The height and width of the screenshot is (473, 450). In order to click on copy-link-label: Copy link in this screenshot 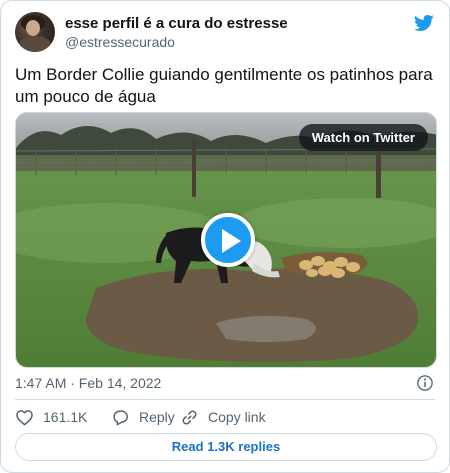, I will do `click(237, 417)`.